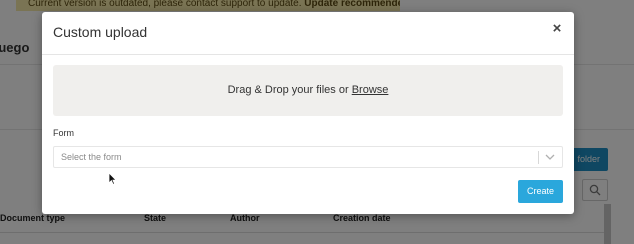 This screenshot has width=634, height=244. I want to click on form-select: Select the form, so click(308, 157).